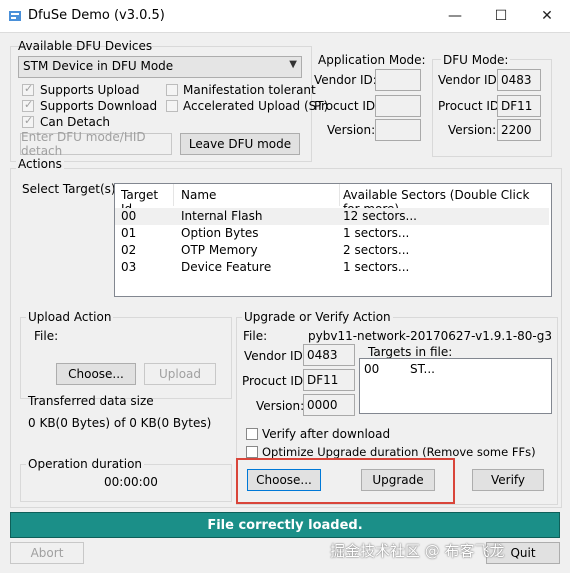 This screenshot has width=570, height=573. Describe the element at coordinates (293, 64) in the screenshot. I see `chevron-down-icon: ▼` at that location.